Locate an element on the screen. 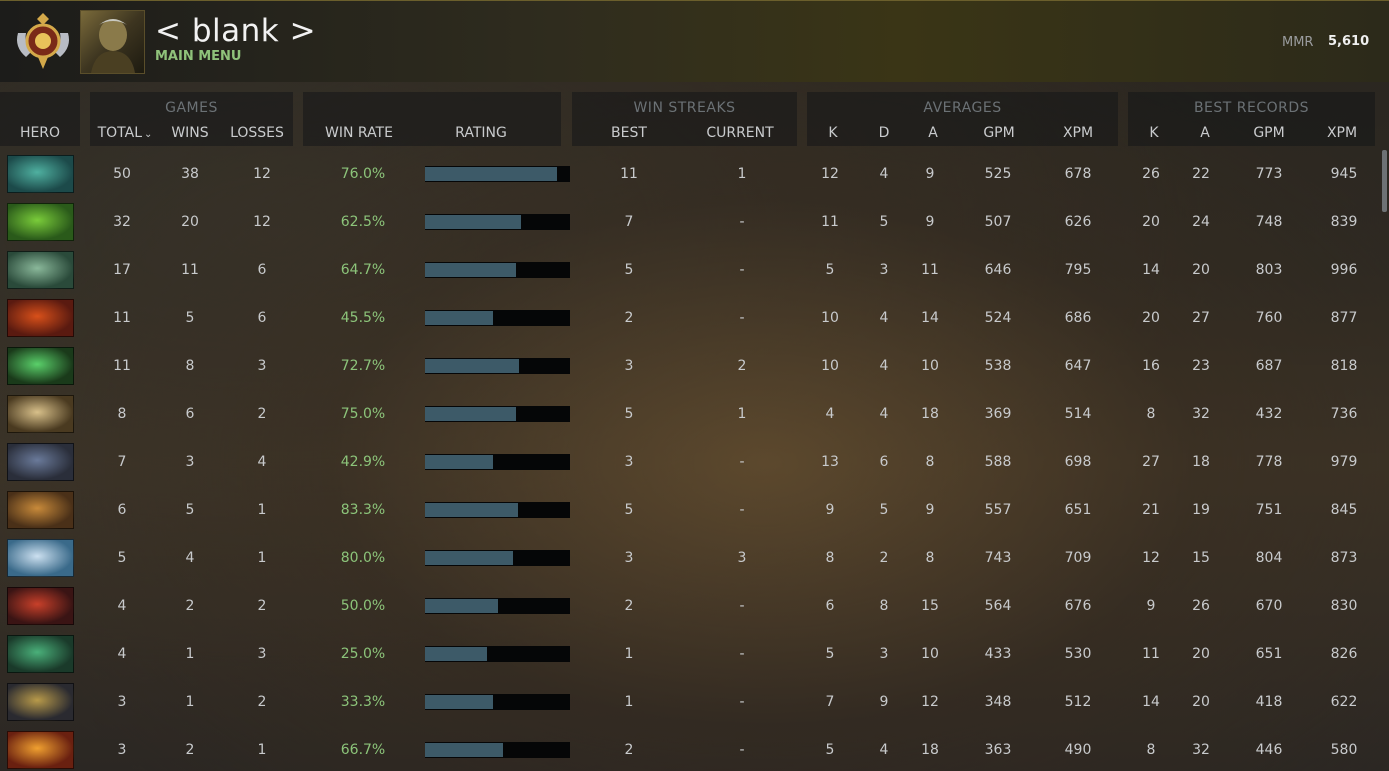 This screenshot has height=771, width=1389. hero-4-icon is located at coordinates (40, 318).